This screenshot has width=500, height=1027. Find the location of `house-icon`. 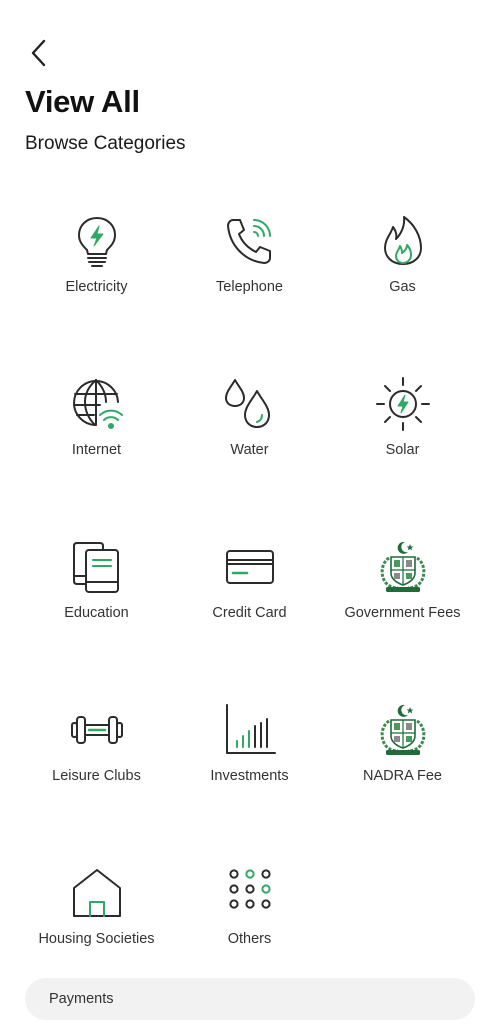

house-icon is located at coordinates (97, 893).